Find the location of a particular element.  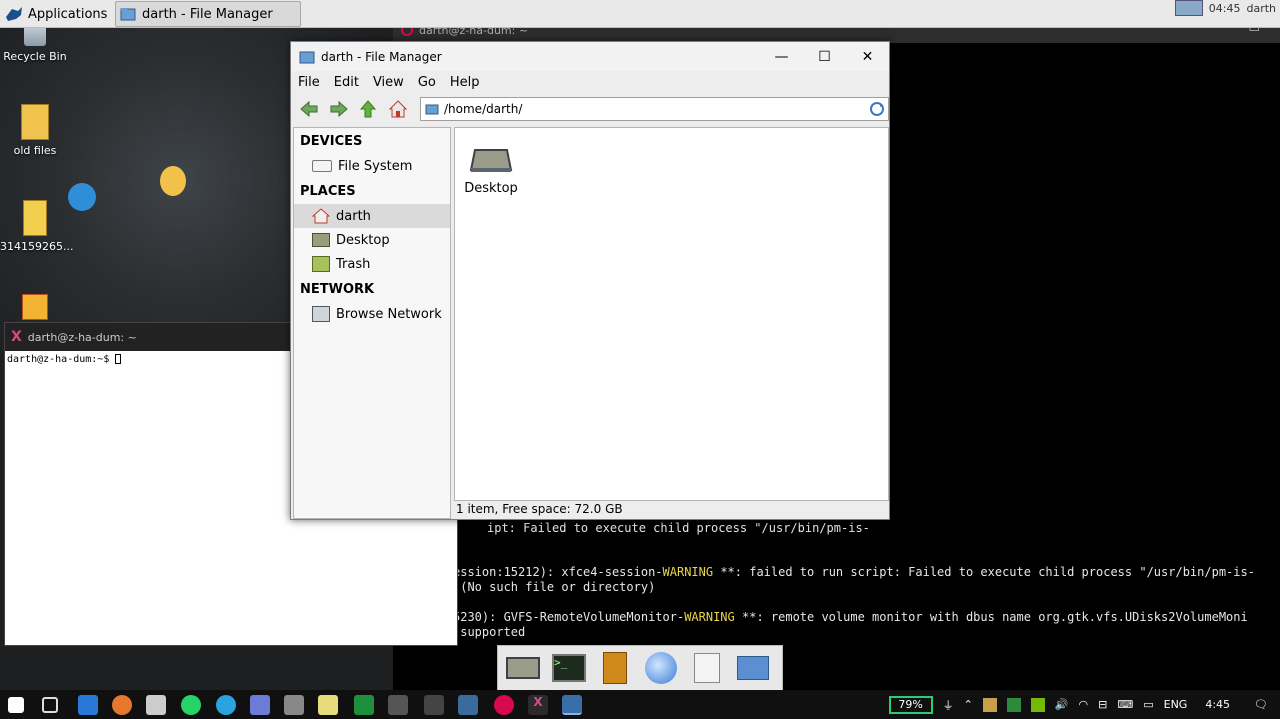

desktop-icon-recycle-bin: Recycle Bin is located at coordinates (35, 43).